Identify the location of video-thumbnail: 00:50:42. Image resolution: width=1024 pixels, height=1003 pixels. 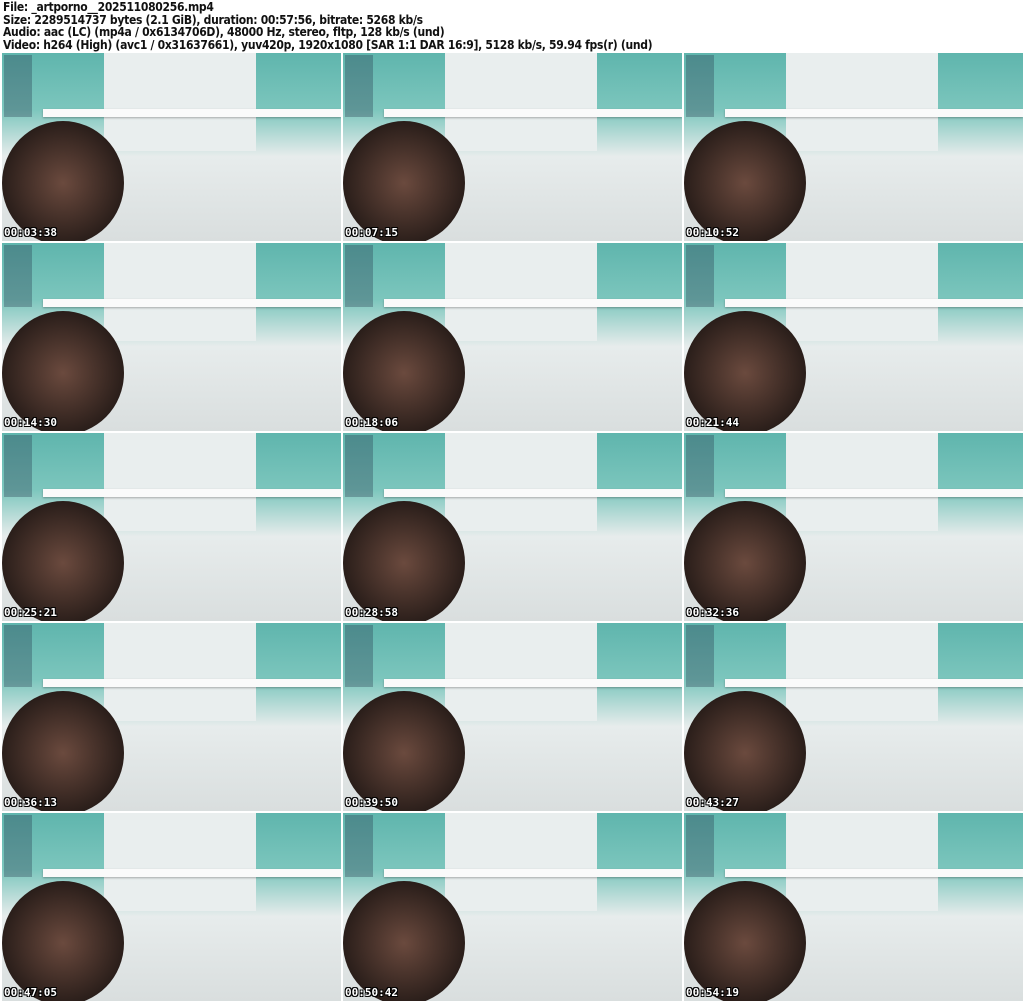
(512, 907).